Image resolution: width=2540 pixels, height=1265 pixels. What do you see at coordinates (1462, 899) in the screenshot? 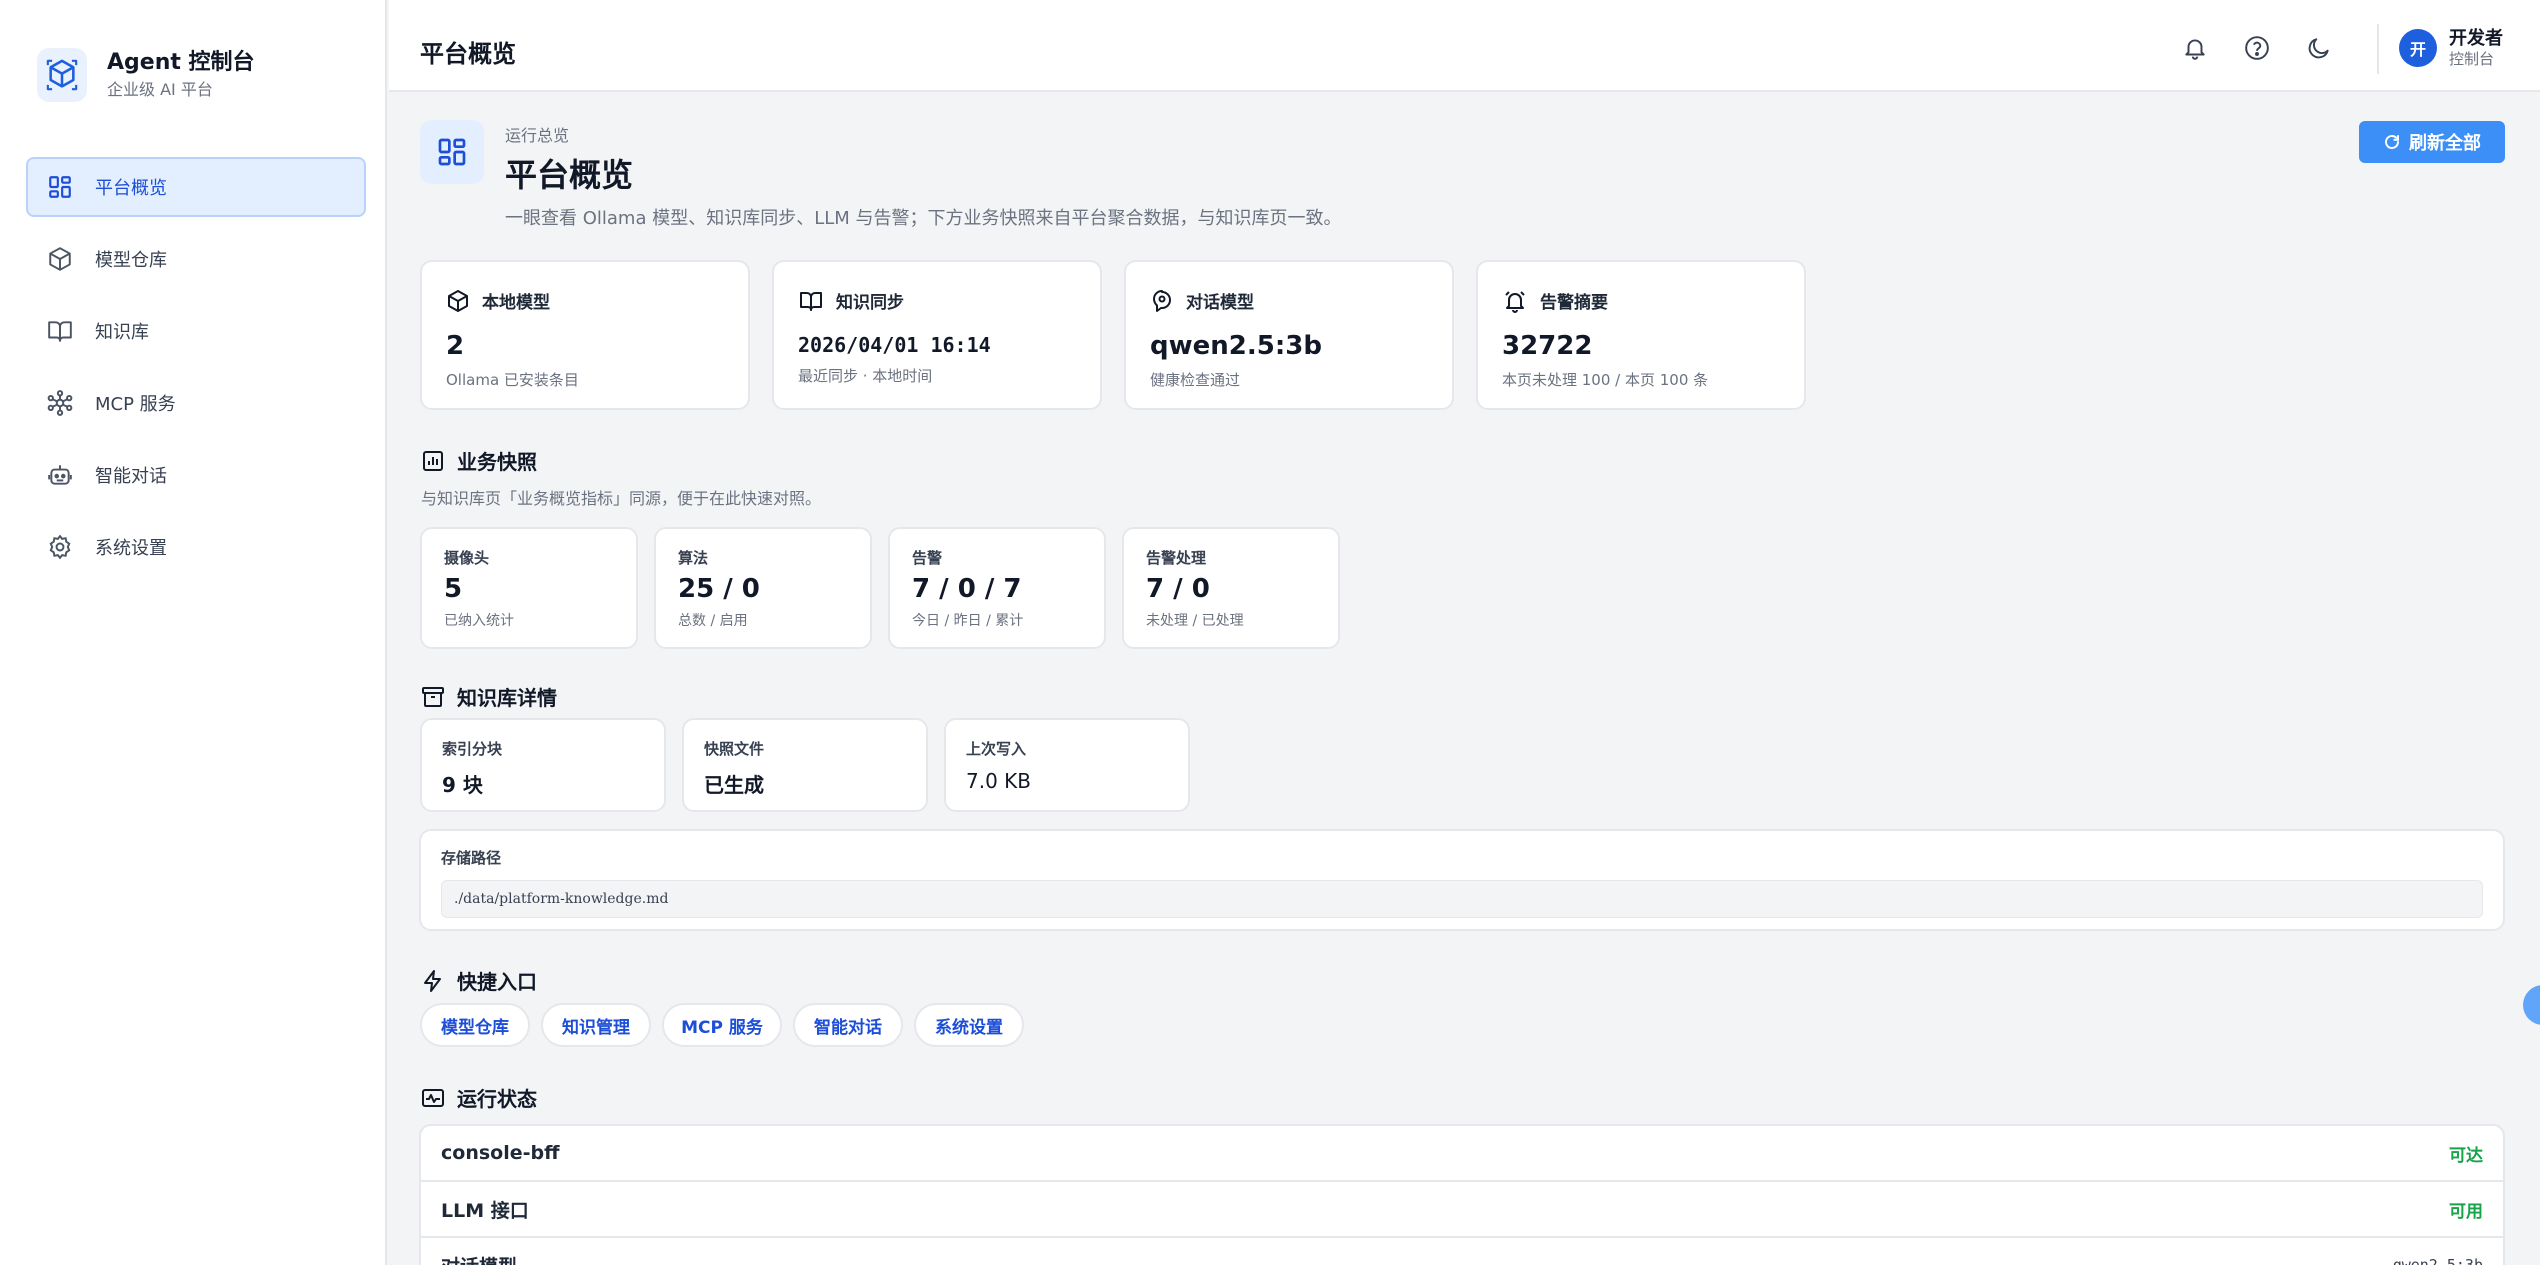
I see `storage-path-value: ./data/platform-knowledge.md` at bounding box center [1462, 899].